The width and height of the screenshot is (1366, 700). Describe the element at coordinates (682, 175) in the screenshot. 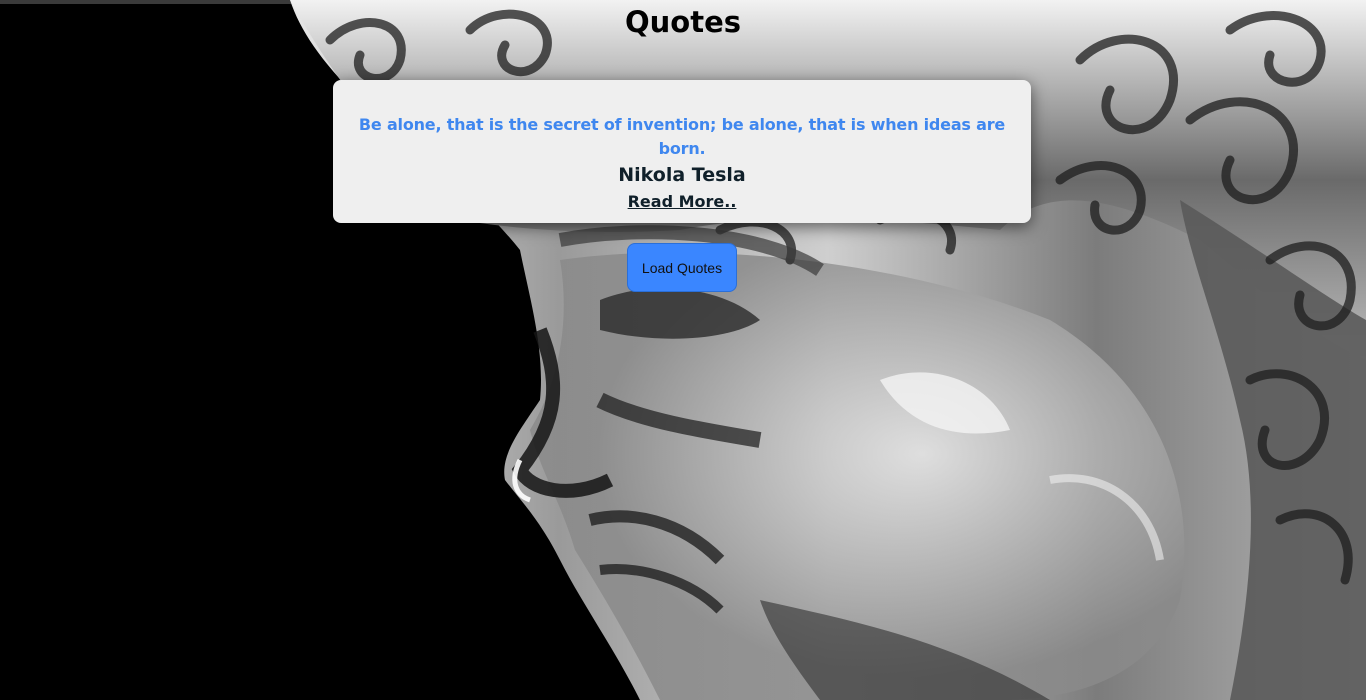

I see `quote-author: Nikola Tesla` at that location.